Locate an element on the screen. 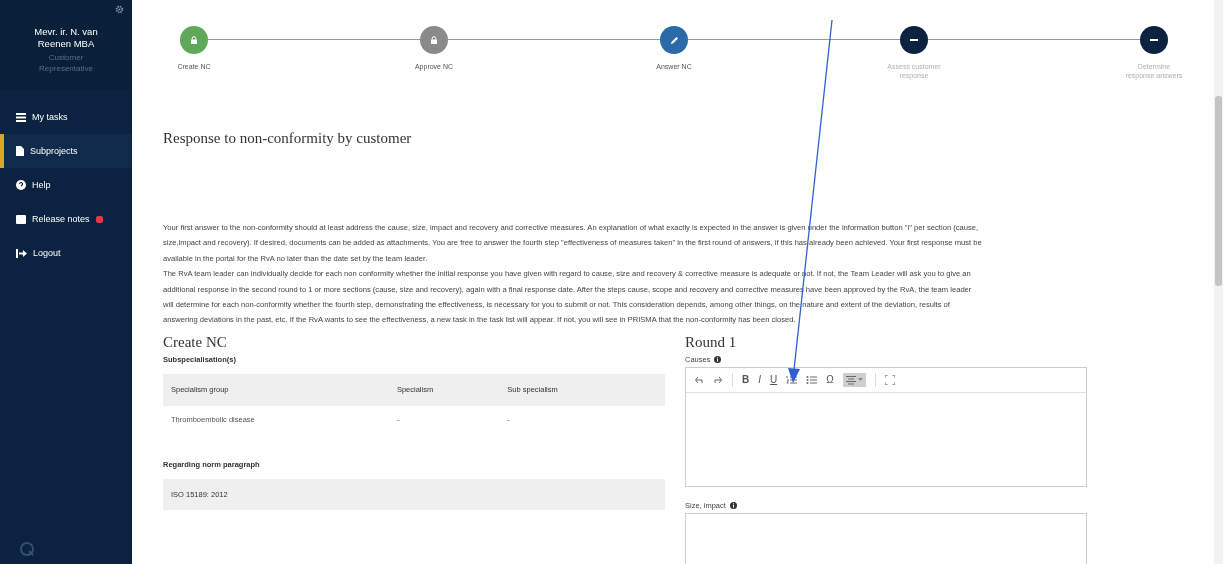 The height and width of the screenshot is (564, 1223). redo-icon is located at coordinates (718, 380).